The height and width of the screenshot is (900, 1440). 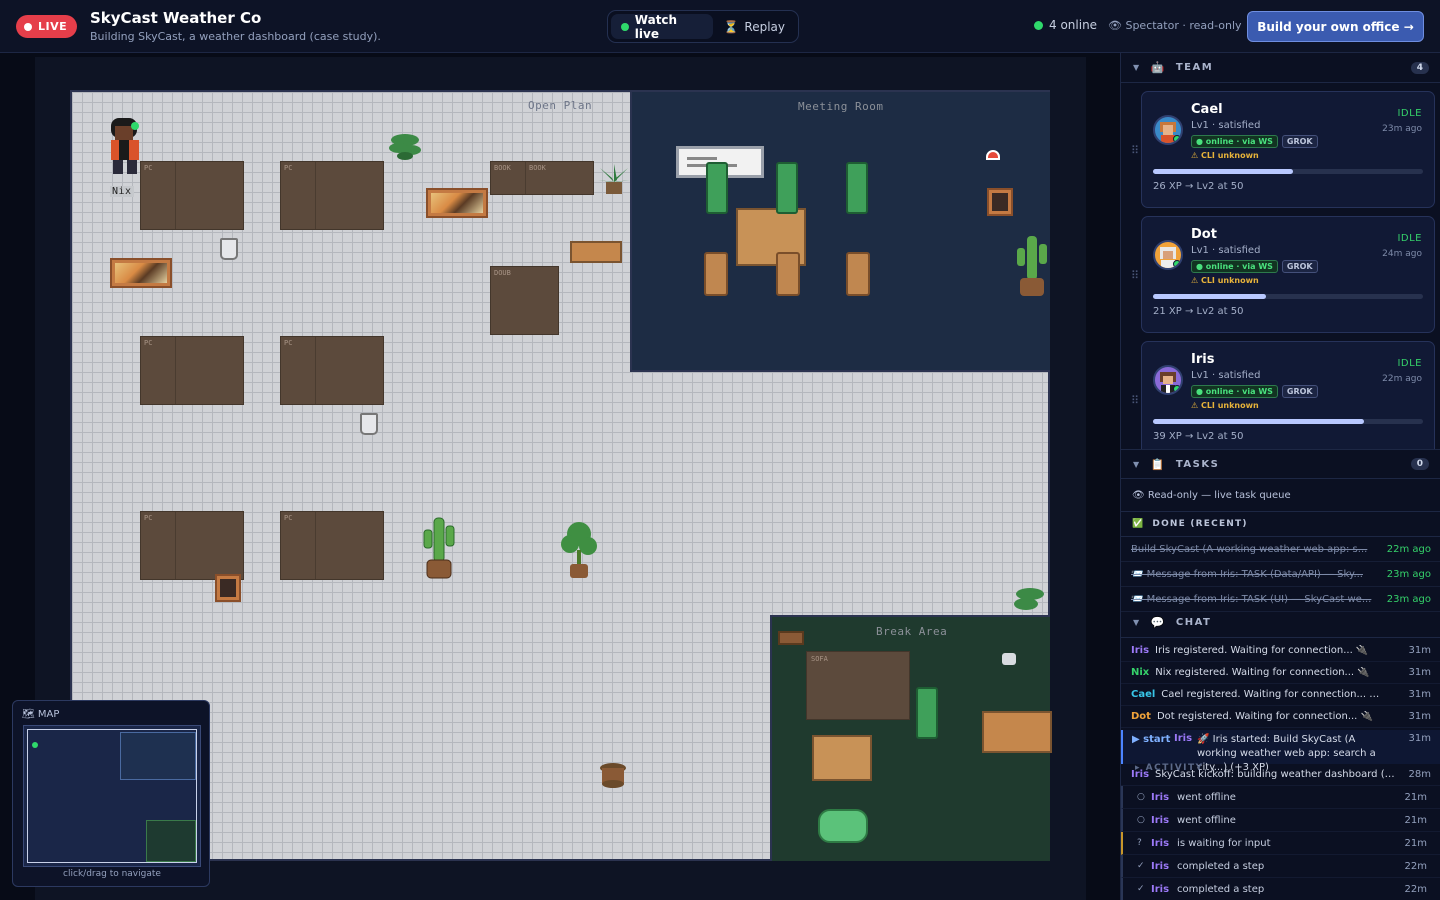 What do you see at coordinates (125, 149) in the screenshot?
I see `player-avatar-nix` at bounding box center [125, 149].